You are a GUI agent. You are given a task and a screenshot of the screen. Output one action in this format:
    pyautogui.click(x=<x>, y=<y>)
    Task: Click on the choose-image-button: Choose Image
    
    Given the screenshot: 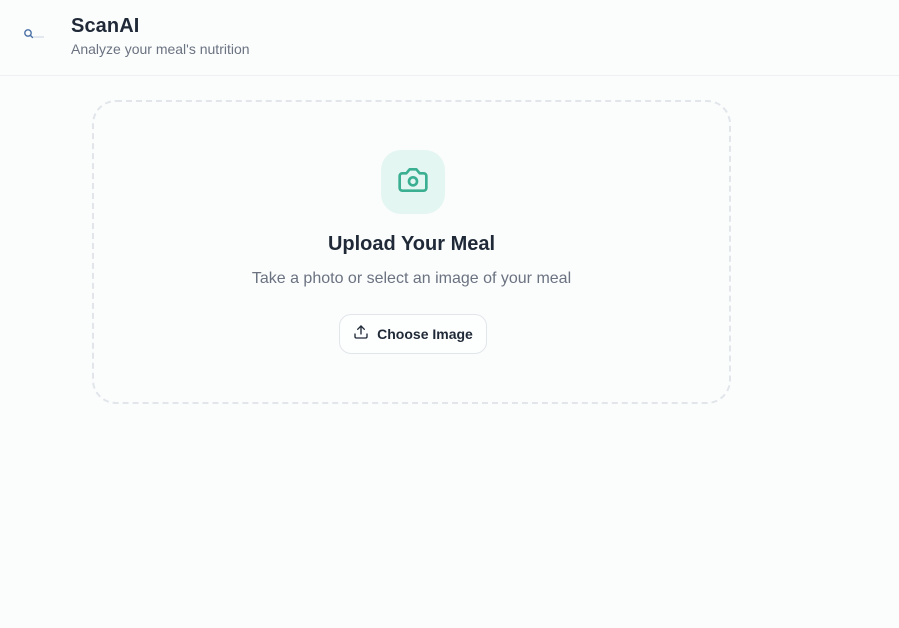 What is the action you would take?
    pyautogui.click(x=413, y=334)
    